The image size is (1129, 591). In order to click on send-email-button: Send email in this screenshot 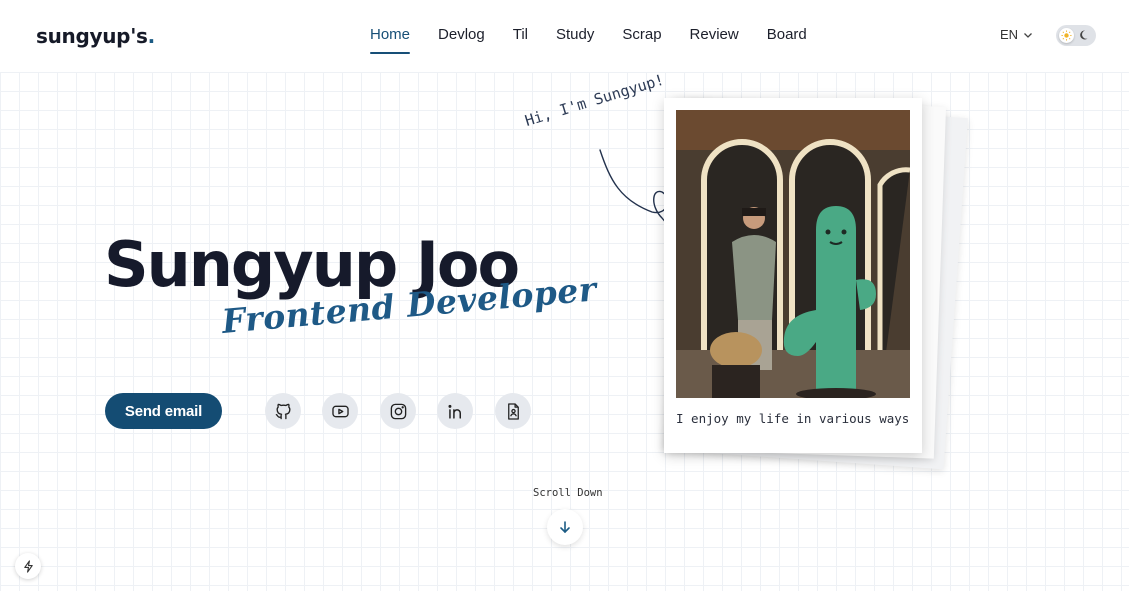, I will do `click(163, 411)`.